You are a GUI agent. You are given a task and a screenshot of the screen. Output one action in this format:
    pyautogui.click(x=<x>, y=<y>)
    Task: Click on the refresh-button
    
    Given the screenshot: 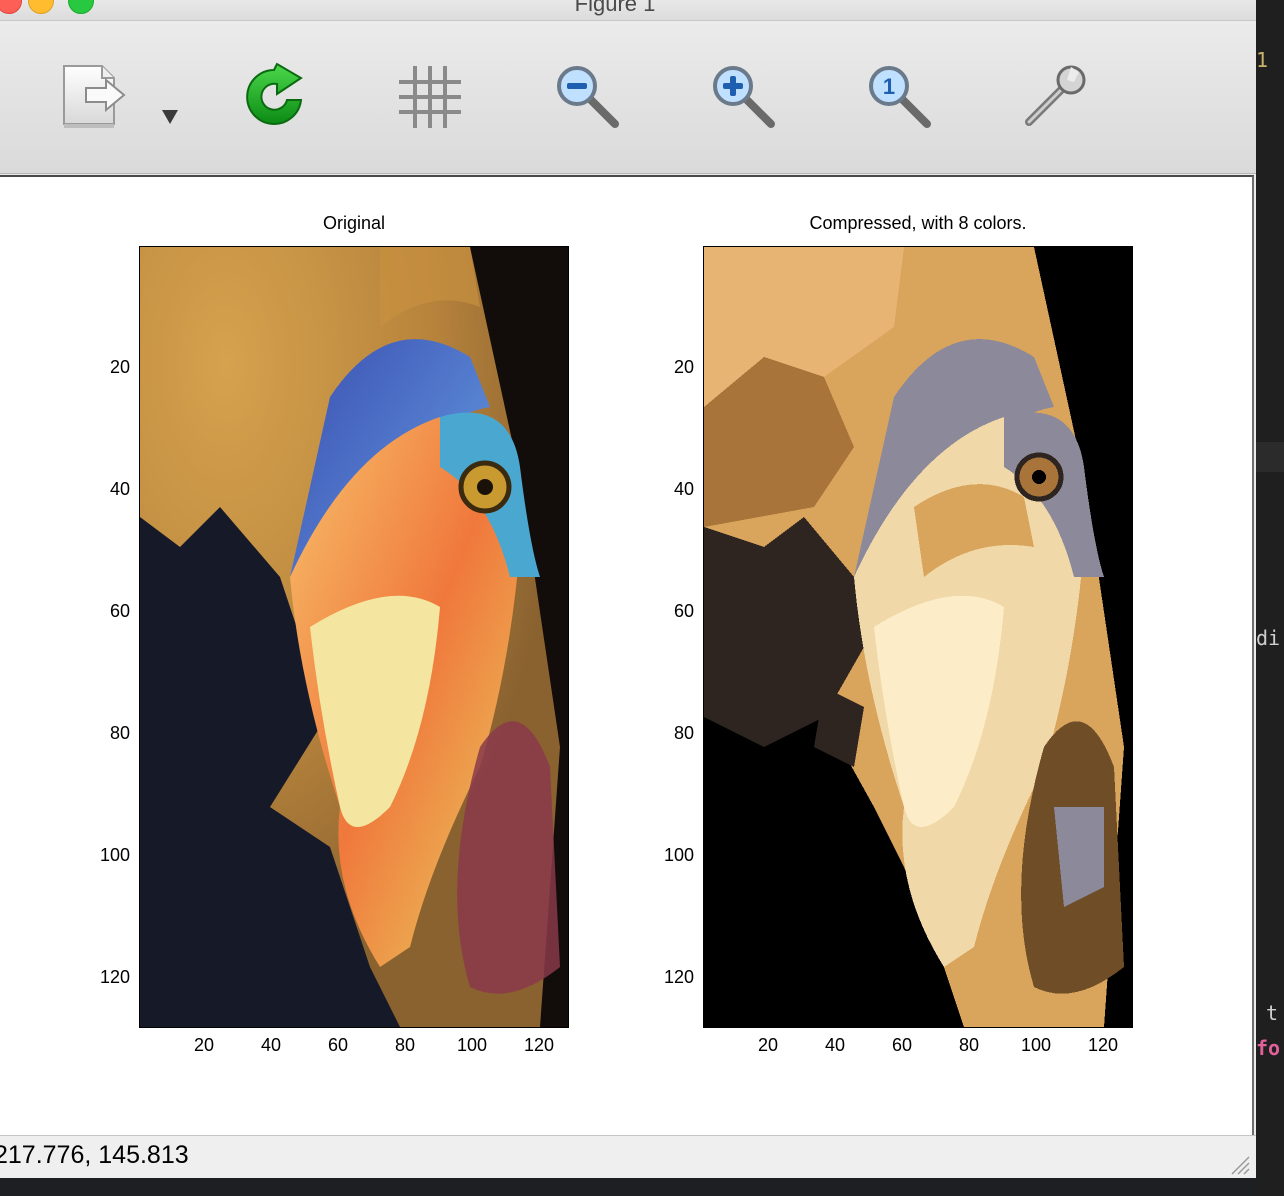 What is the action you would take?
    pyautogui.click(x=274, y=97)
    